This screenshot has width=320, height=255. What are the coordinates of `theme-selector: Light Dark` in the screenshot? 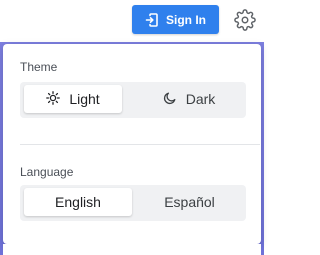 It's located at (133, 100).